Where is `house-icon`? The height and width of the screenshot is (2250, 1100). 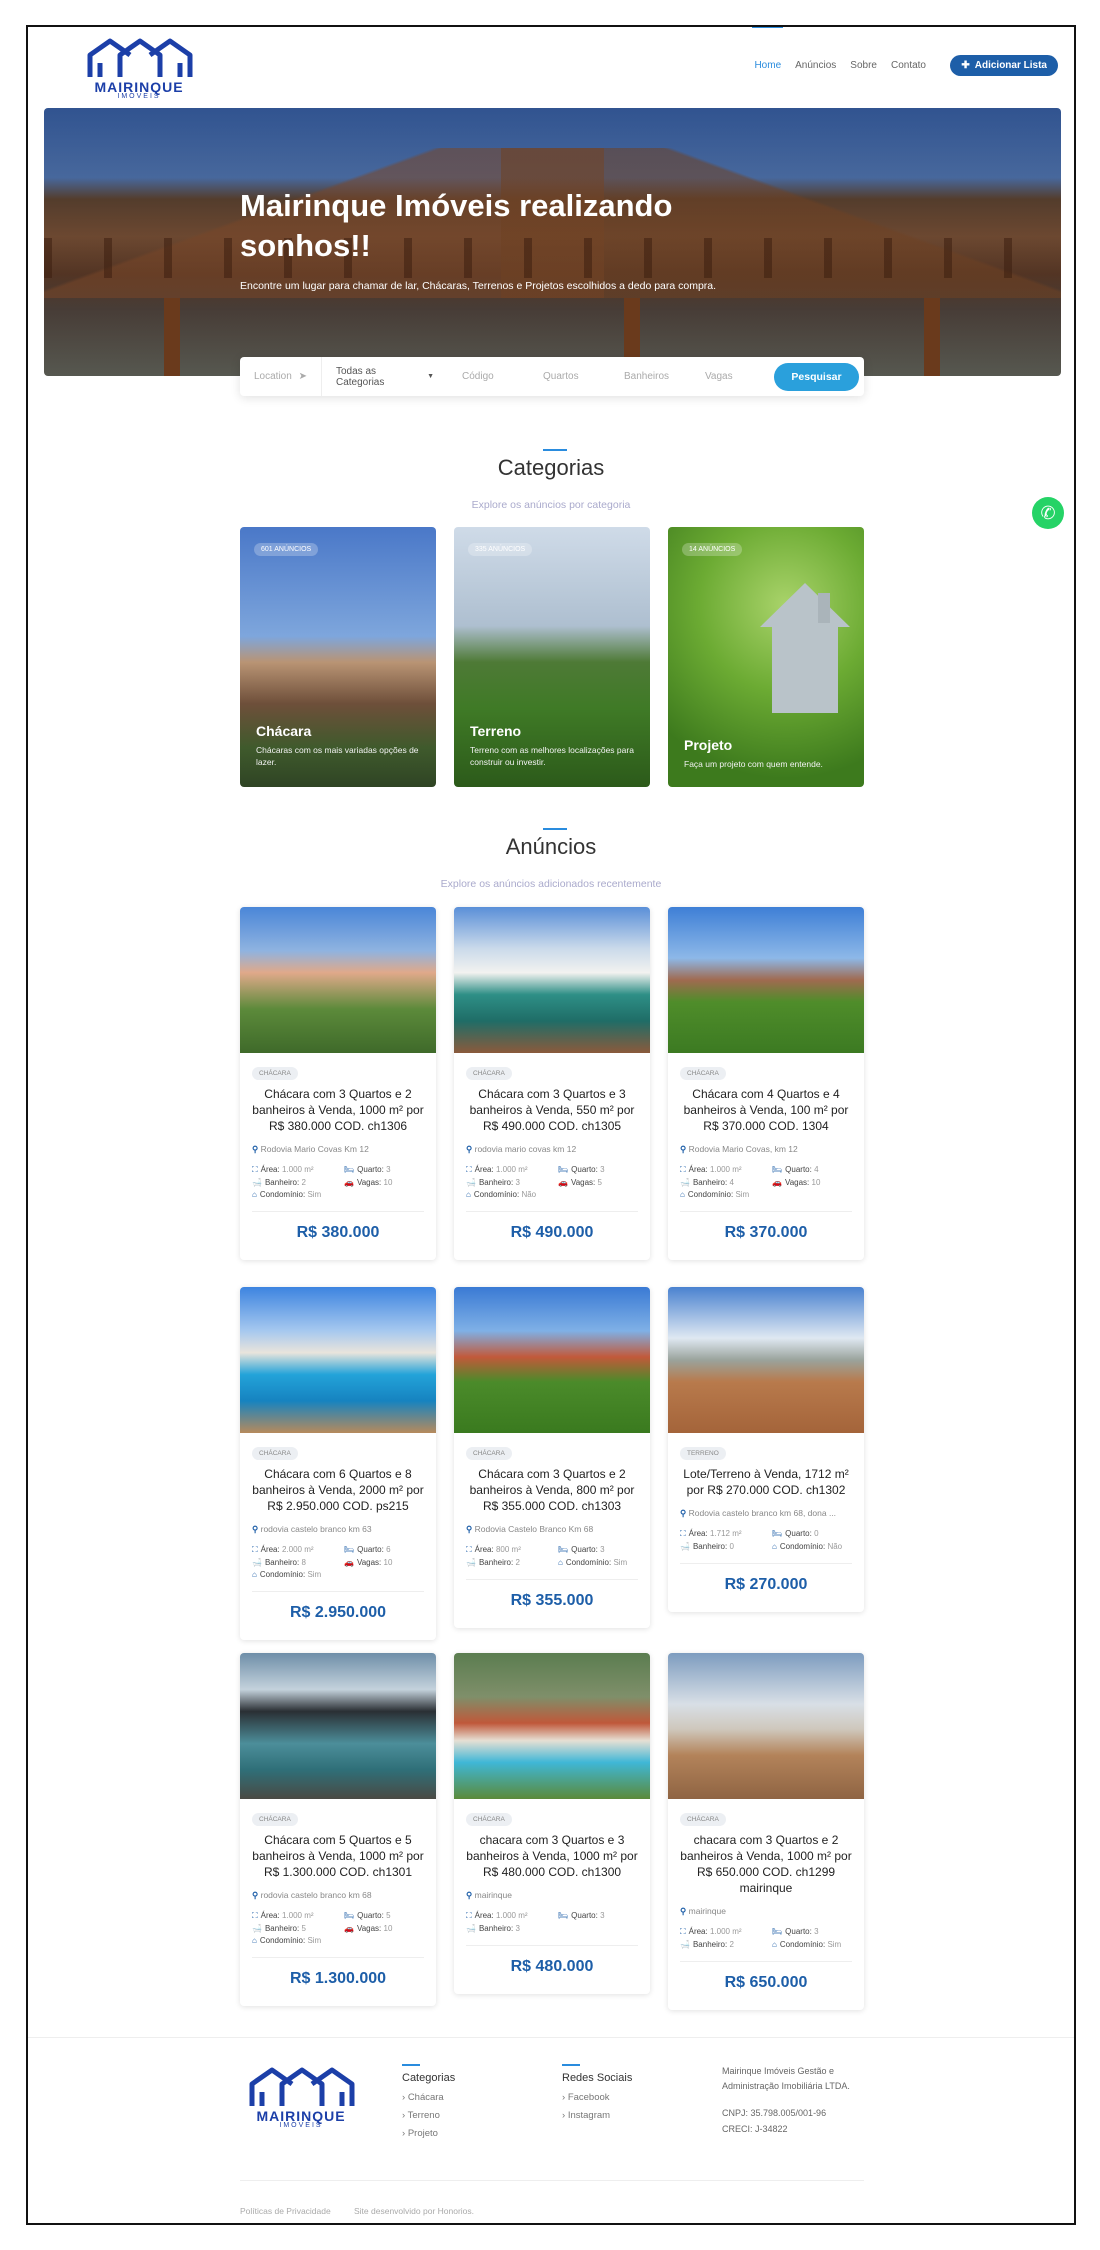 house-icon is located at coordinates (805, 648).